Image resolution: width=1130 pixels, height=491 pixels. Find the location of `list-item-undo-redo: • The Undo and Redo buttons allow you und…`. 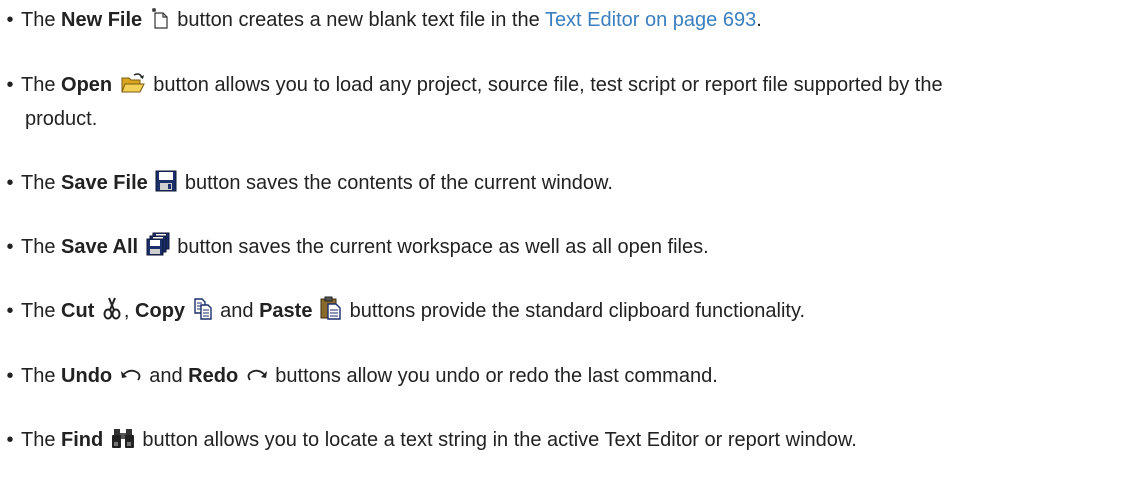

list-item-undo-redo: • The Undo and Redo buttons allow you und… is located at coordinates (560, 376).